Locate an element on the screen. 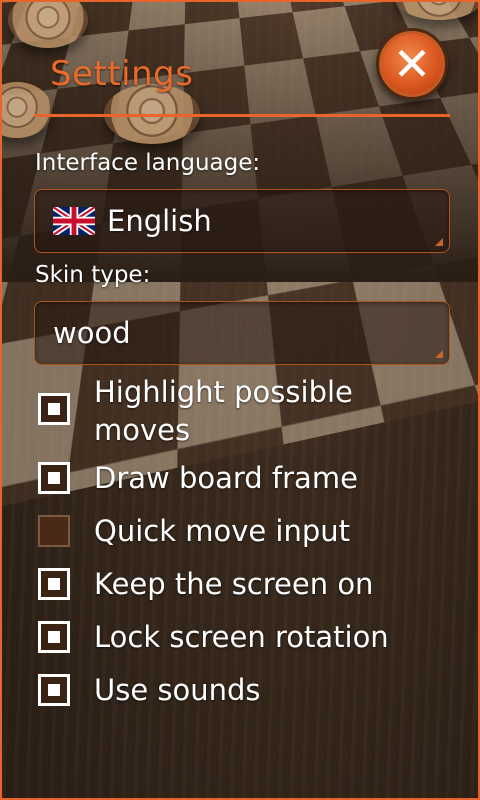  page-title: Settings is located at coordinates (122, 74).